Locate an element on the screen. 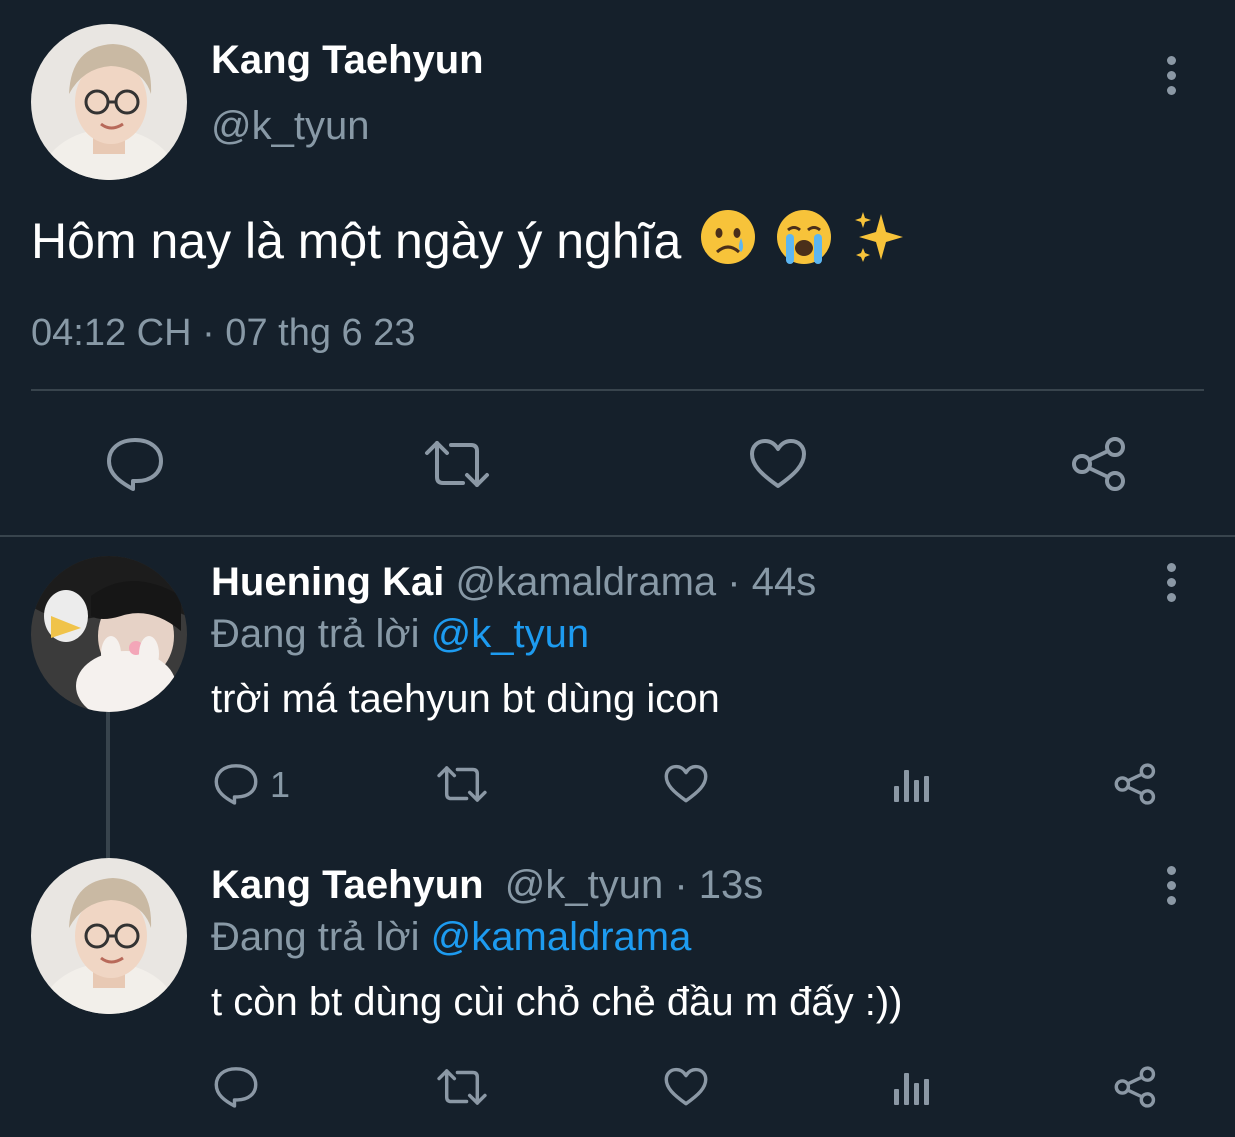  crying-face-icon is located at coordinates (728, 243).